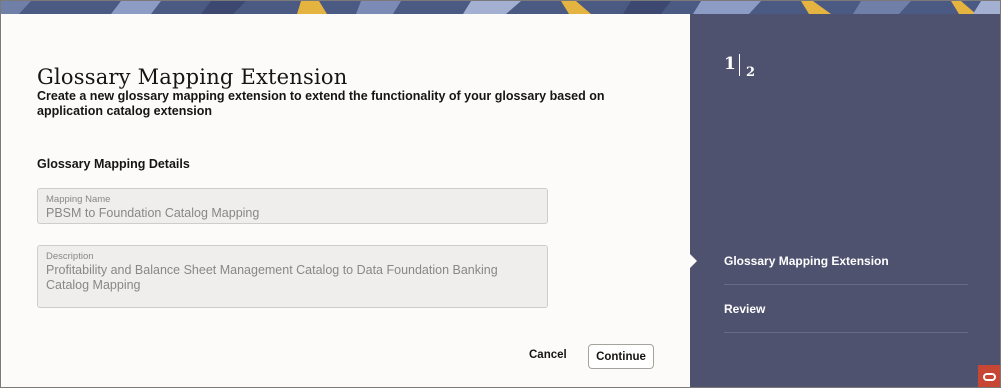 Image resolution: width=1001 pixels, height=388 pixels. I want to click on total-steps-number: 2, so click(751, 72).